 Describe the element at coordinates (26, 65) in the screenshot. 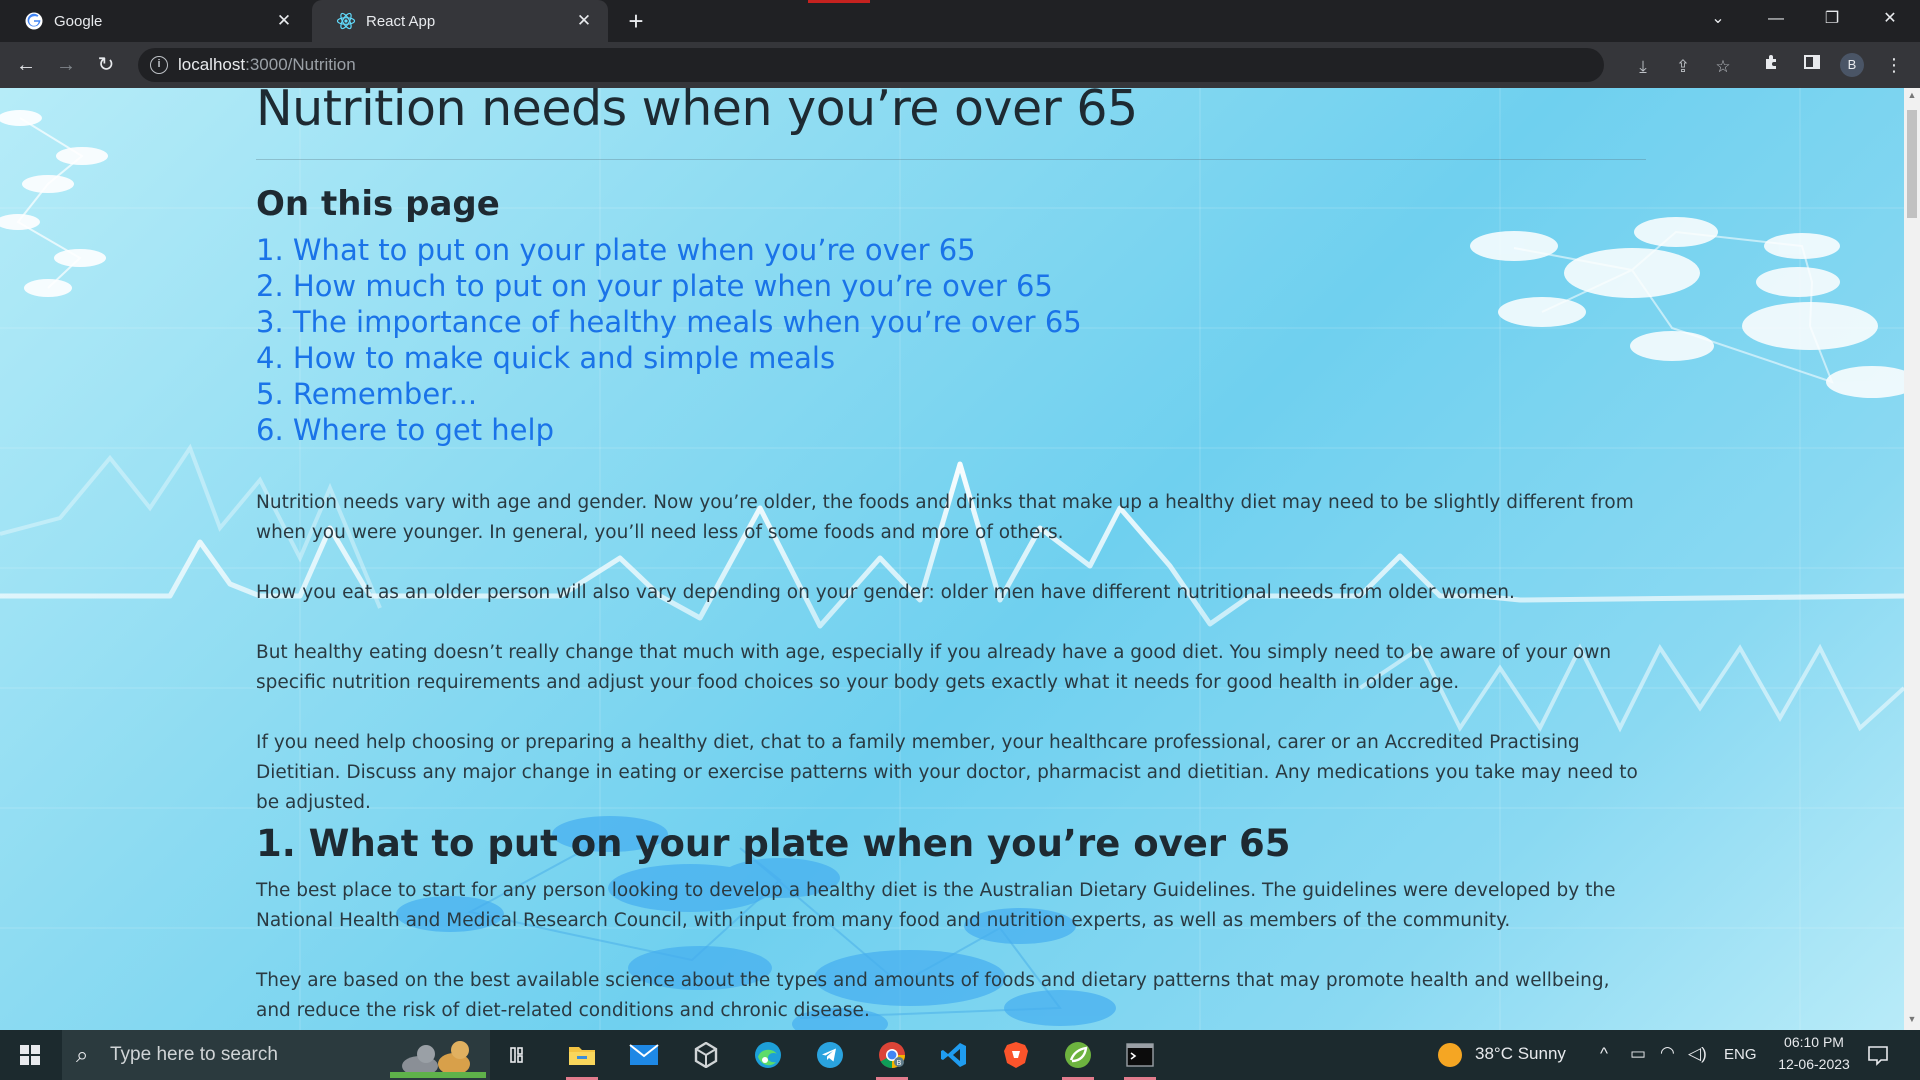

I see `back-icon: ←` at that location.